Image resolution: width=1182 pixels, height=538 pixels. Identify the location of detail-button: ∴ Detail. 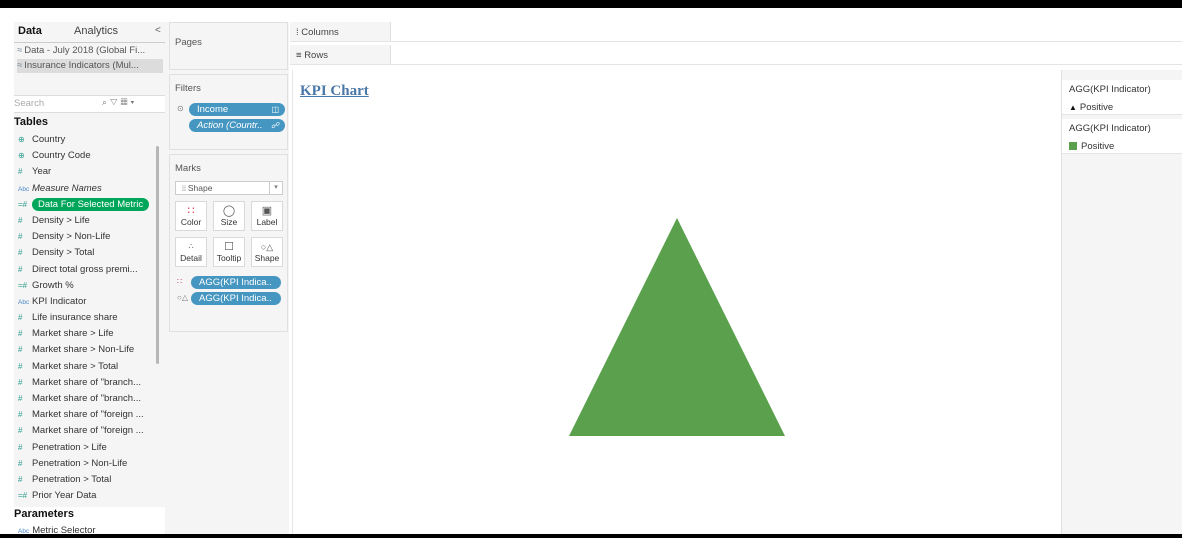
(191, 252).